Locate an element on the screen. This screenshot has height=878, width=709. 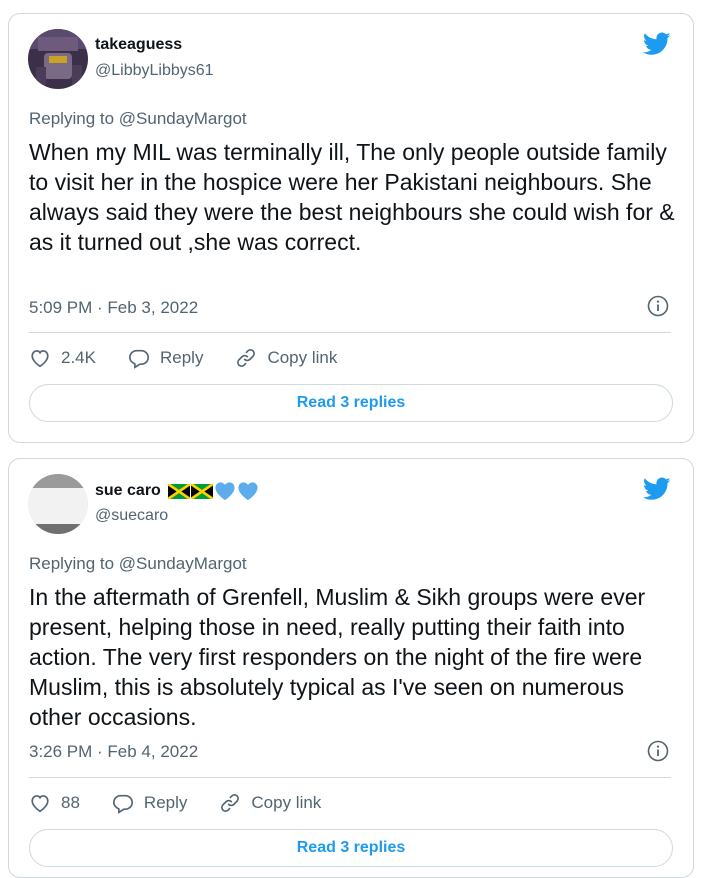
name-emojis is located at coordinates (213, 491).